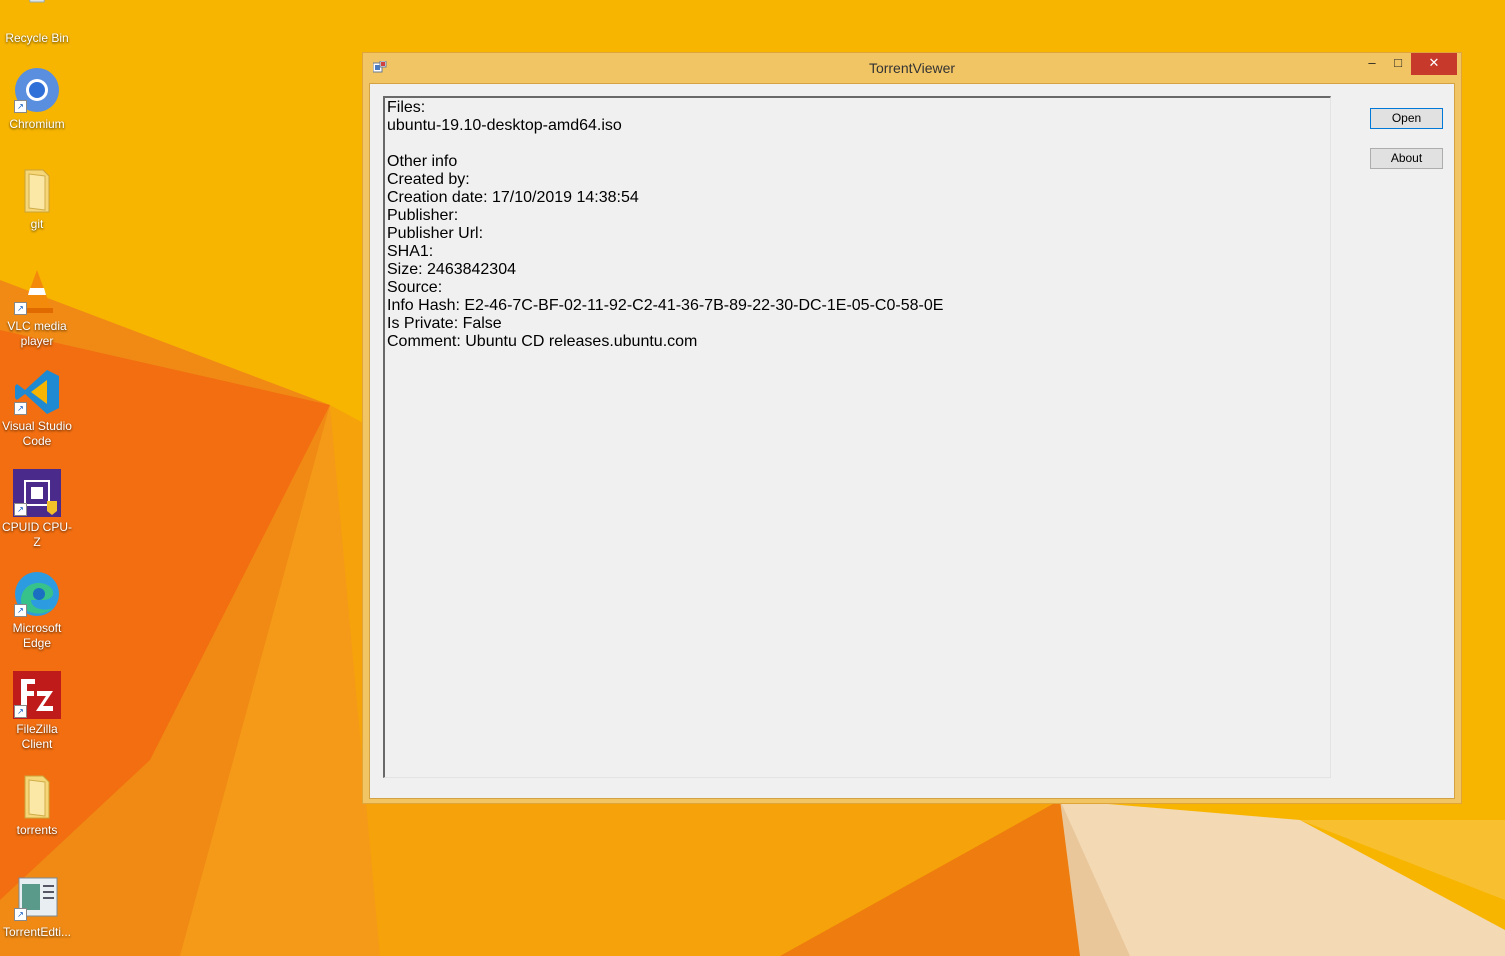  Describe the element at coordinates (36, 534) in the screenshot. I see `desktop-icon-label: CPUID CPU-Z` at that location.